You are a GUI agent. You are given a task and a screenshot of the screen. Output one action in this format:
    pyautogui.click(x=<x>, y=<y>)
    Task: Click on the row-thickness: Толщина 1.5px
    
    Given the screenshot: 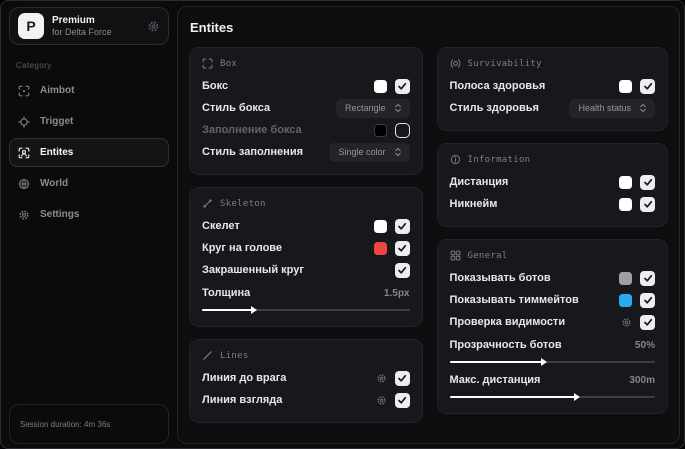 What is the action you would take?
    pyautogui.click(x=306, y=299)
    